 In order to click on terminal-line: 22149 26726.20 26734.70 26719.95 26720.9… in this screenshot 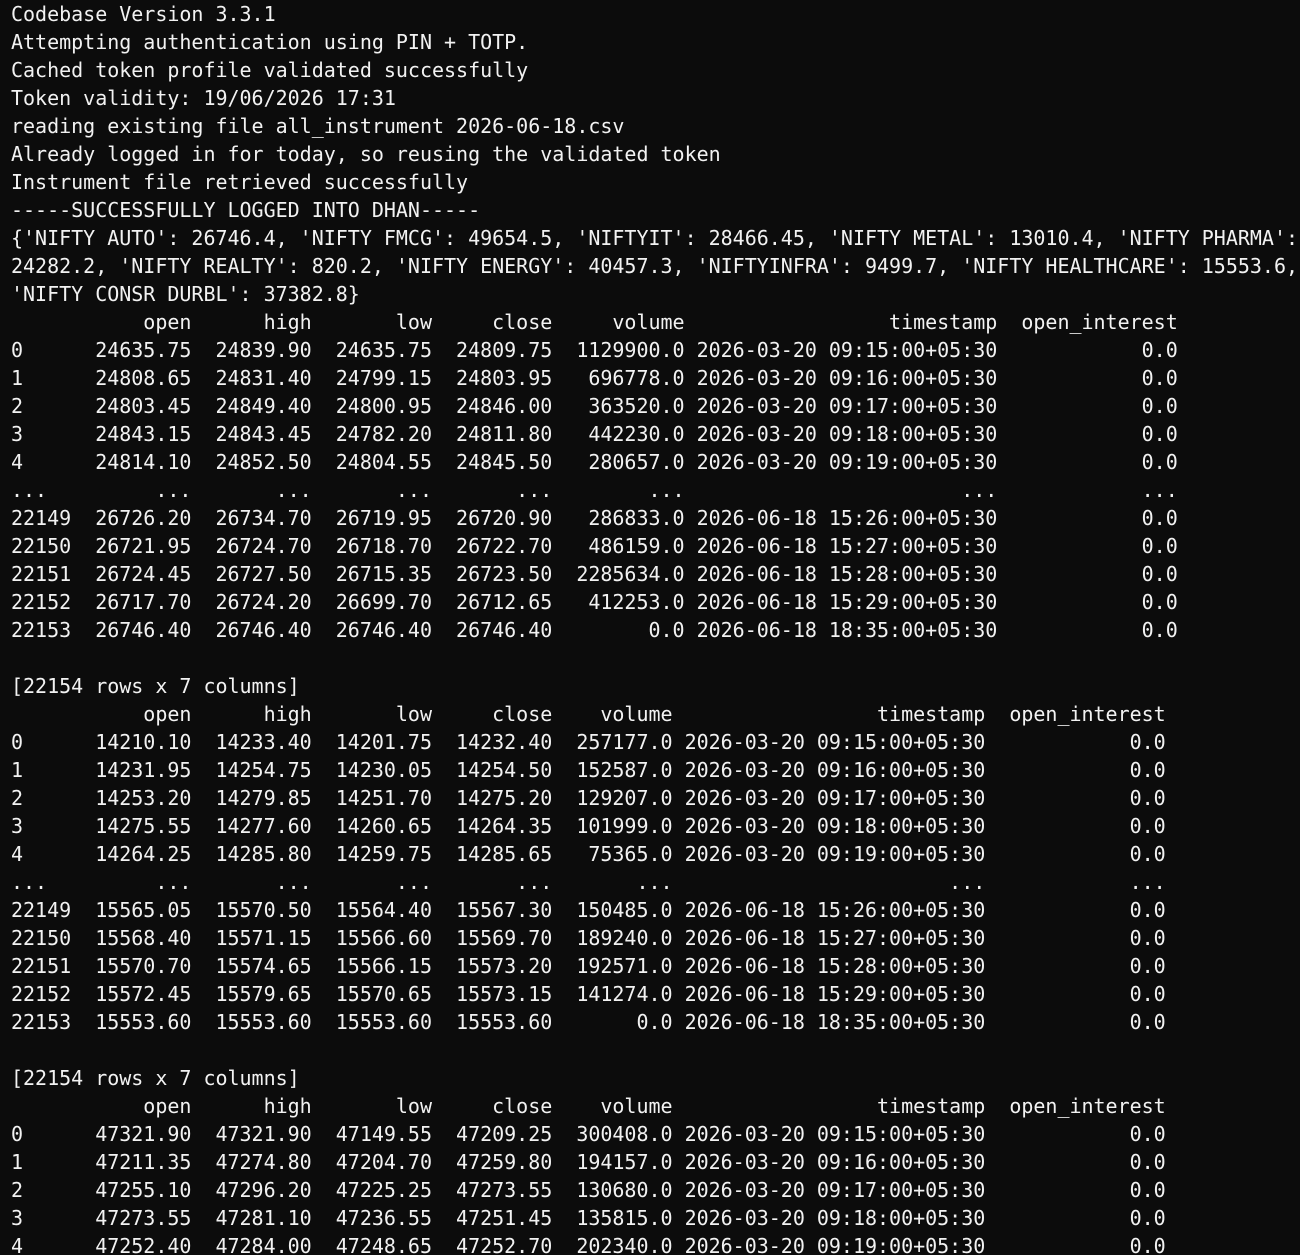, I will do `click(594, 518)`.